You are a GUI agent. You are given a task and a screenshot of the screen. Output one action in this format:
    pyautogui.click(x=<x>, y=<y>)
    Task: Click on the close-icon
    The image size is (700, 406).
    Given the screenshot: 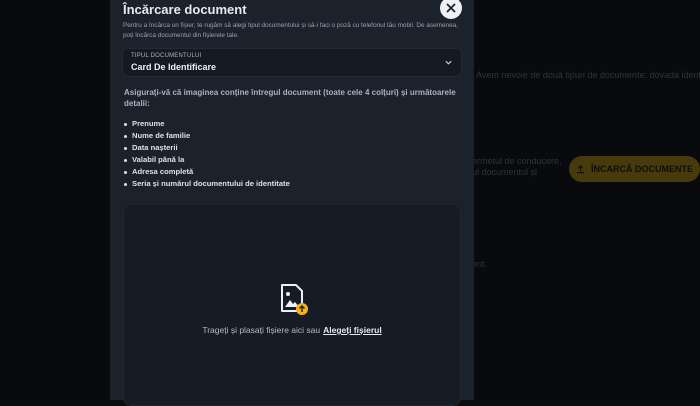 What is the action you would take?
    pyautogui.click(x=451, y=8)
    